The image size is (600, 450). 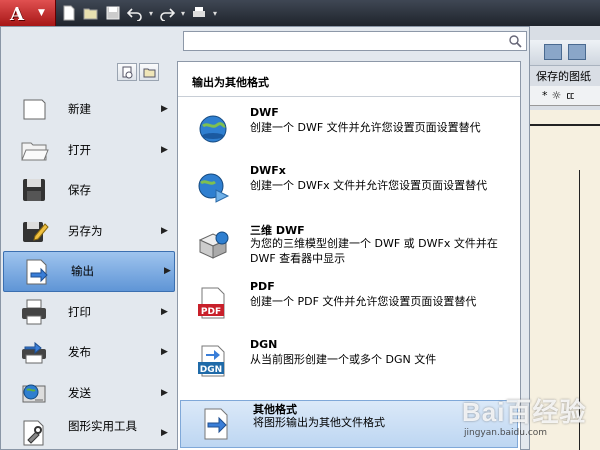 I want to click on plot-printer-icon, so click(x=199, y=13).